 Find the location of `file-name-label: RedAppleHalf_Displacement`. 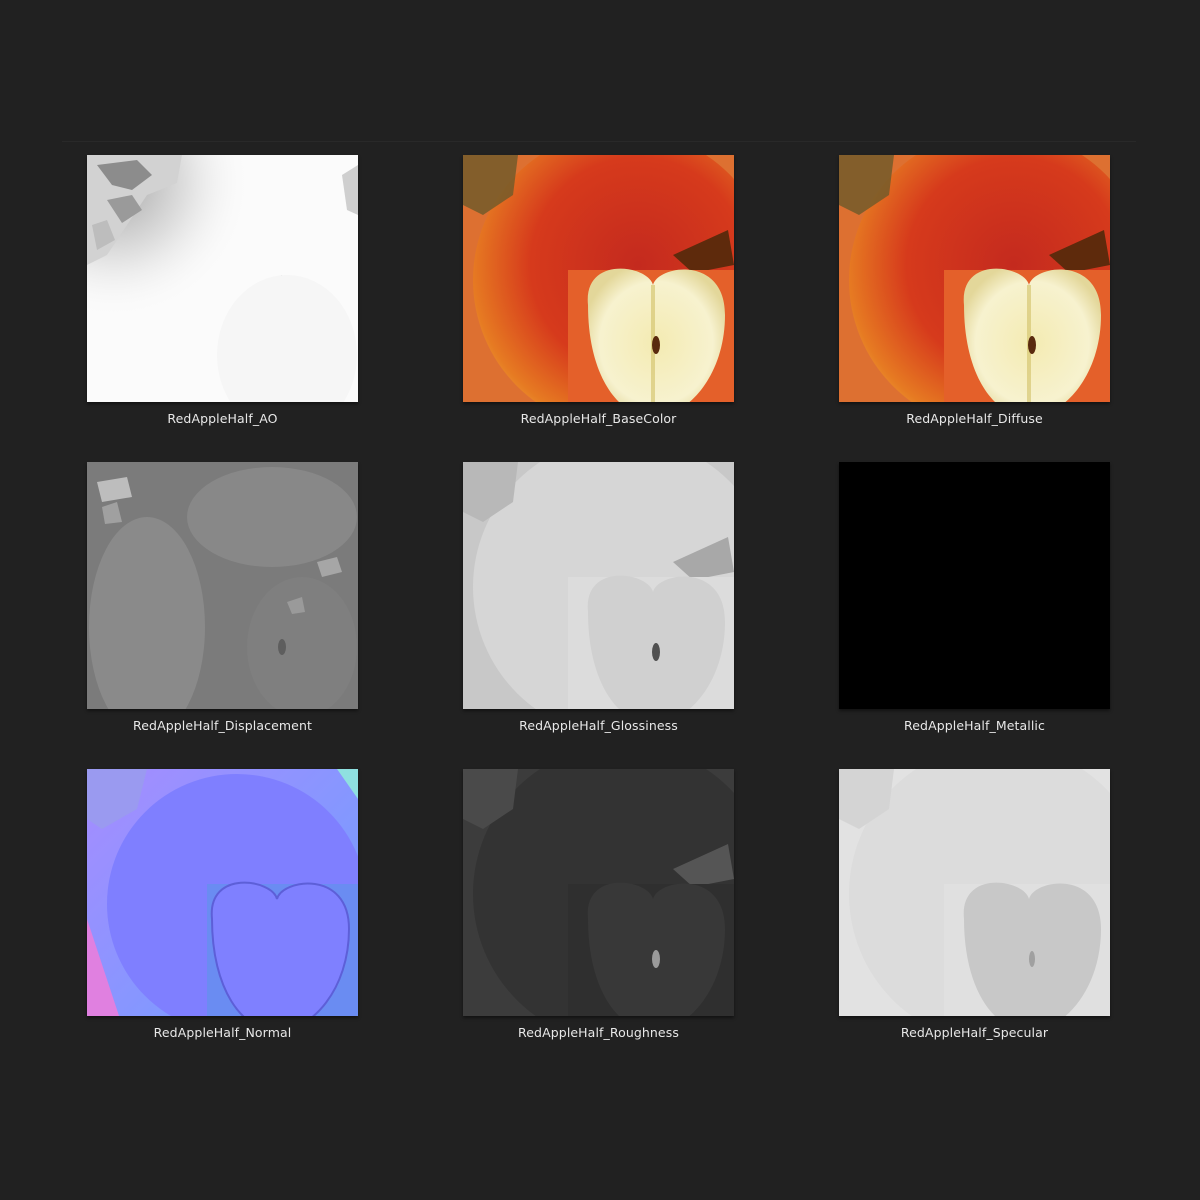

file-name-label: RedAppleHalf_Displacement is located at coordinates (222, 725).